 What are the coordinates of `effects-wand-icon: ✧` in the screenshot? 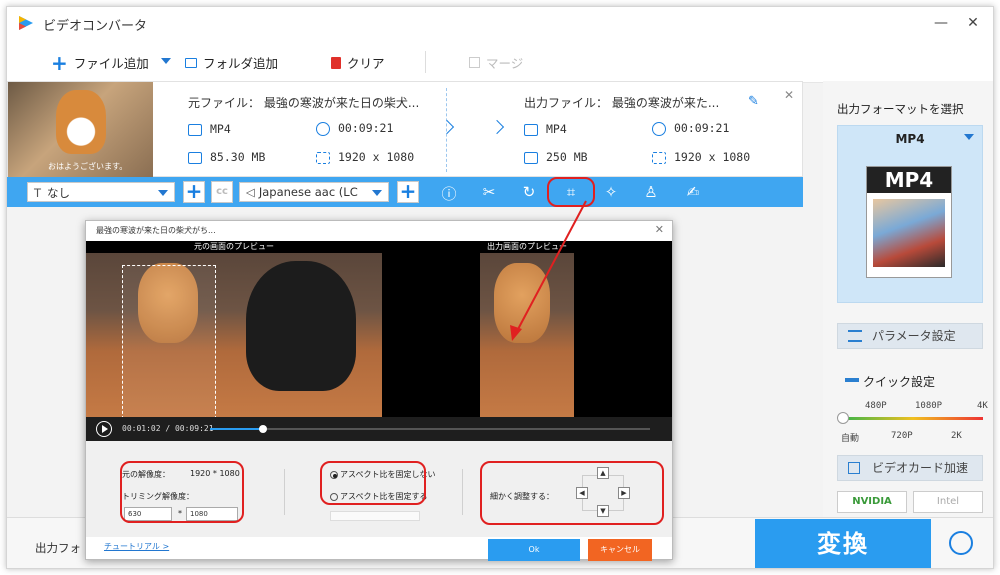 It's located at (611, 192).